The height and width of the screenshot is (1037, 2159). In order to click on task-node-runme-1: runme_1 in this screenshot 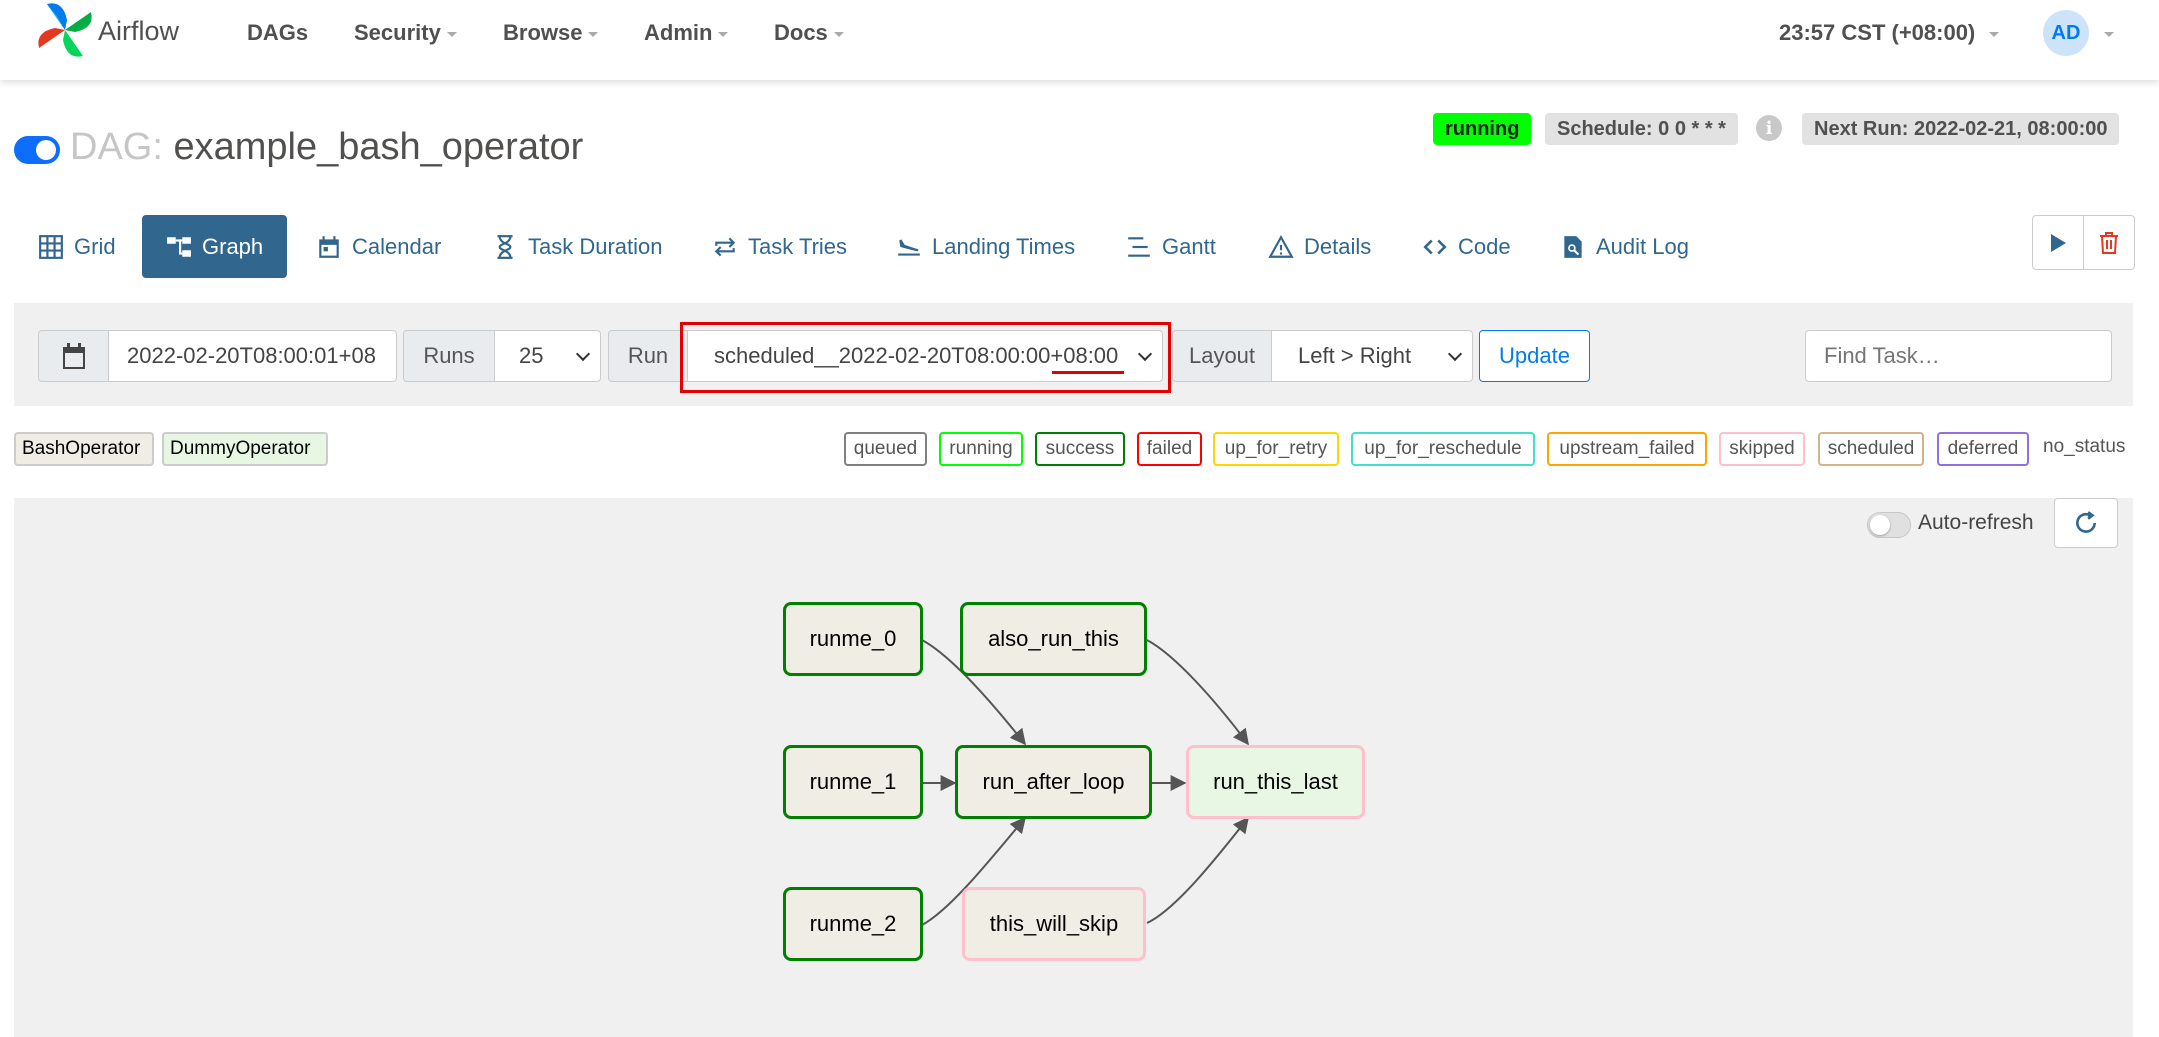, I will do `click(853, 782)`.